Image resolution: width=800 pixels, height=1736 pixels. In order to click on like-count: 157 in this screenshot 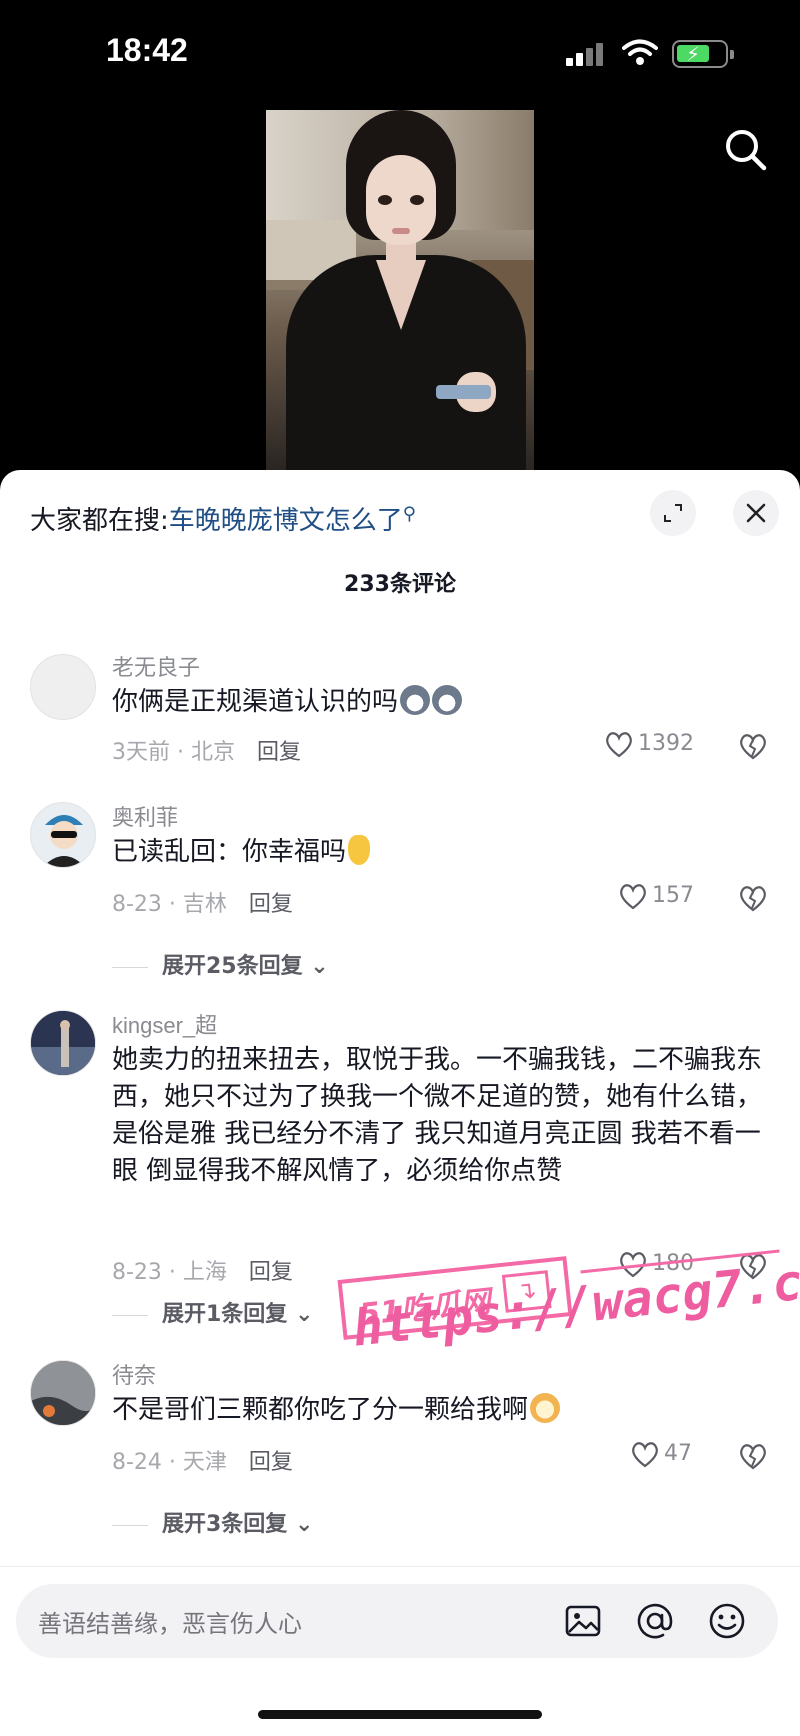, I will do `click(673, 895)`.